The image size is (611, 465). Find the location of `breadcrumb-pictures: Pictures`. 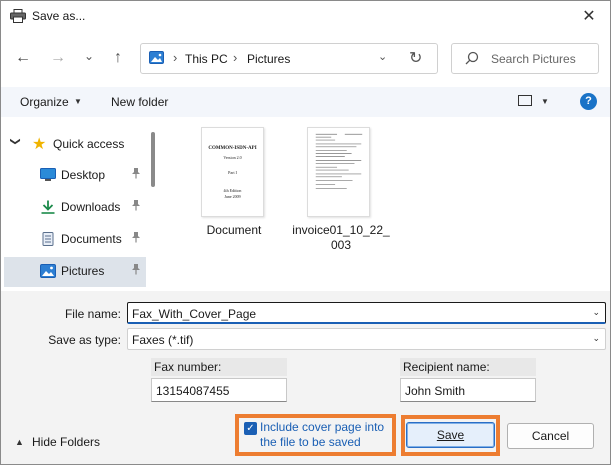

breadcrumb-pictures: Pictures is located at coordinates (268, 59).